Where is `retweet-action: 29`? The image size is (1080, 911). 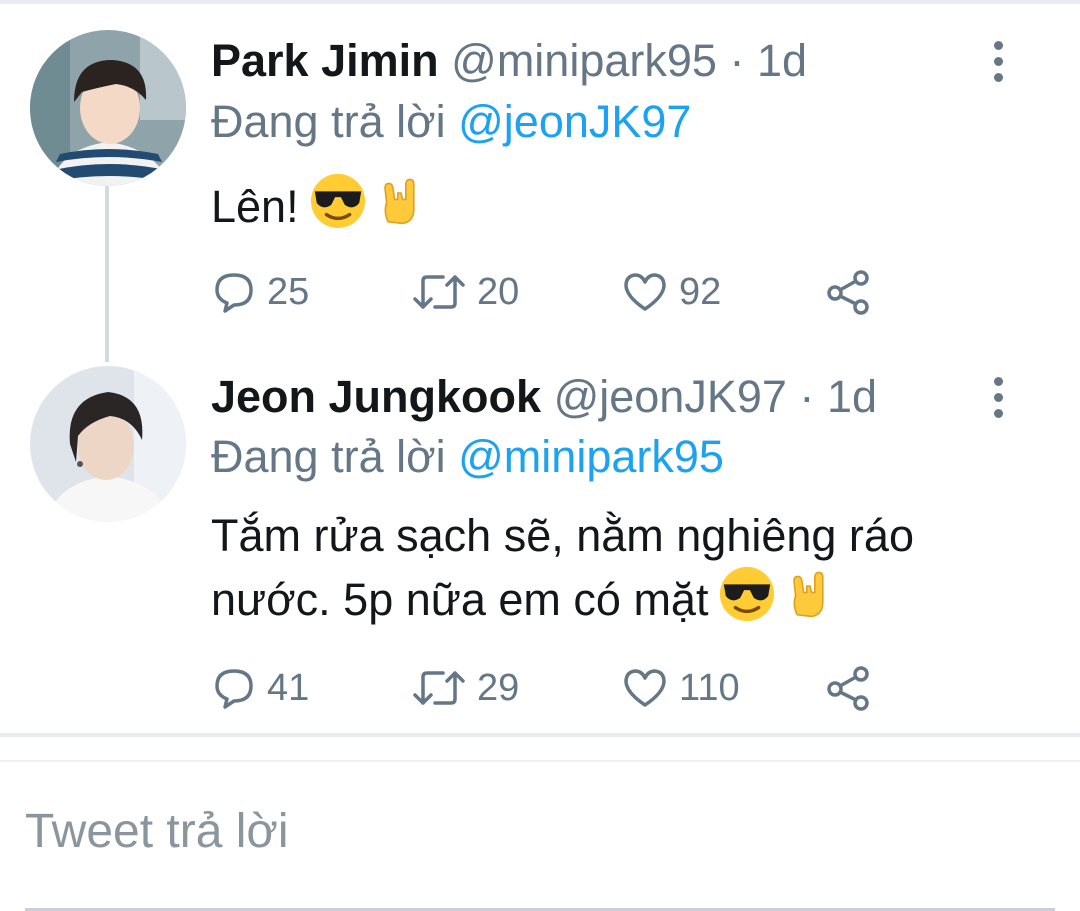
retweet-action: 29 is located at coordinates (465, 688).